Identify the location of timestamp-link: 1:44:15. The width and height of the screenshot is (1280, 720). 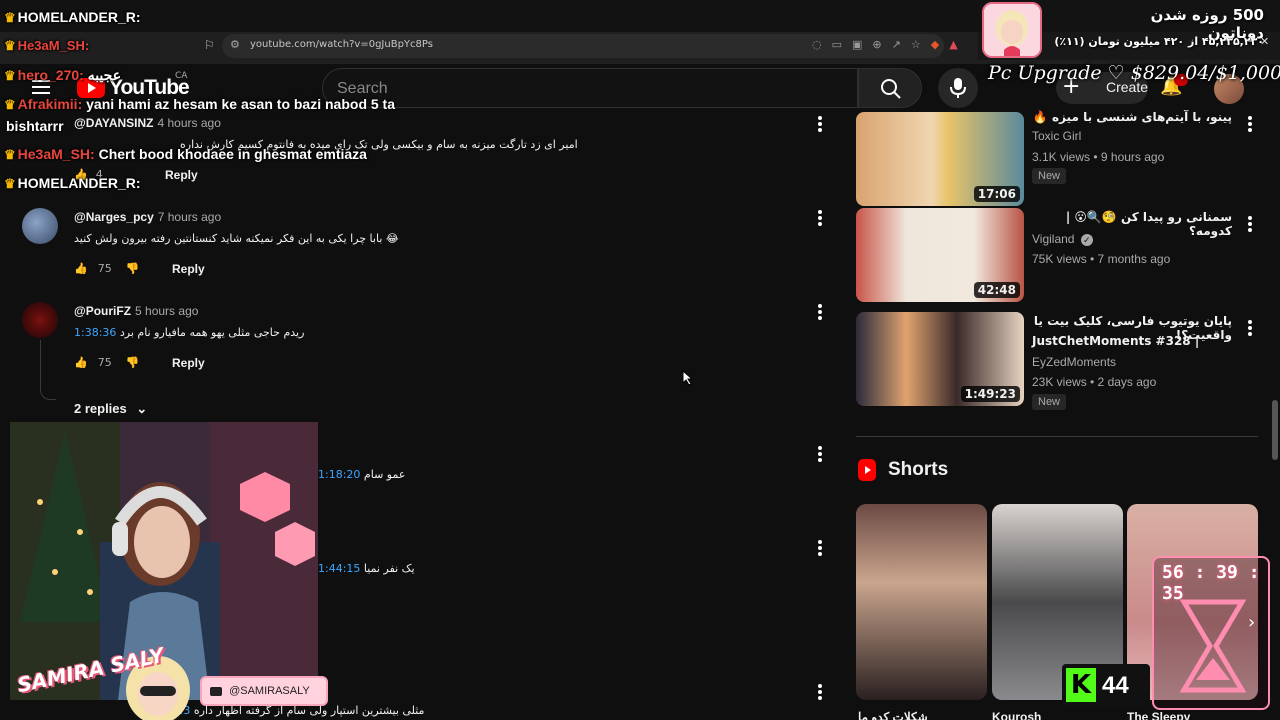
(339, 568).